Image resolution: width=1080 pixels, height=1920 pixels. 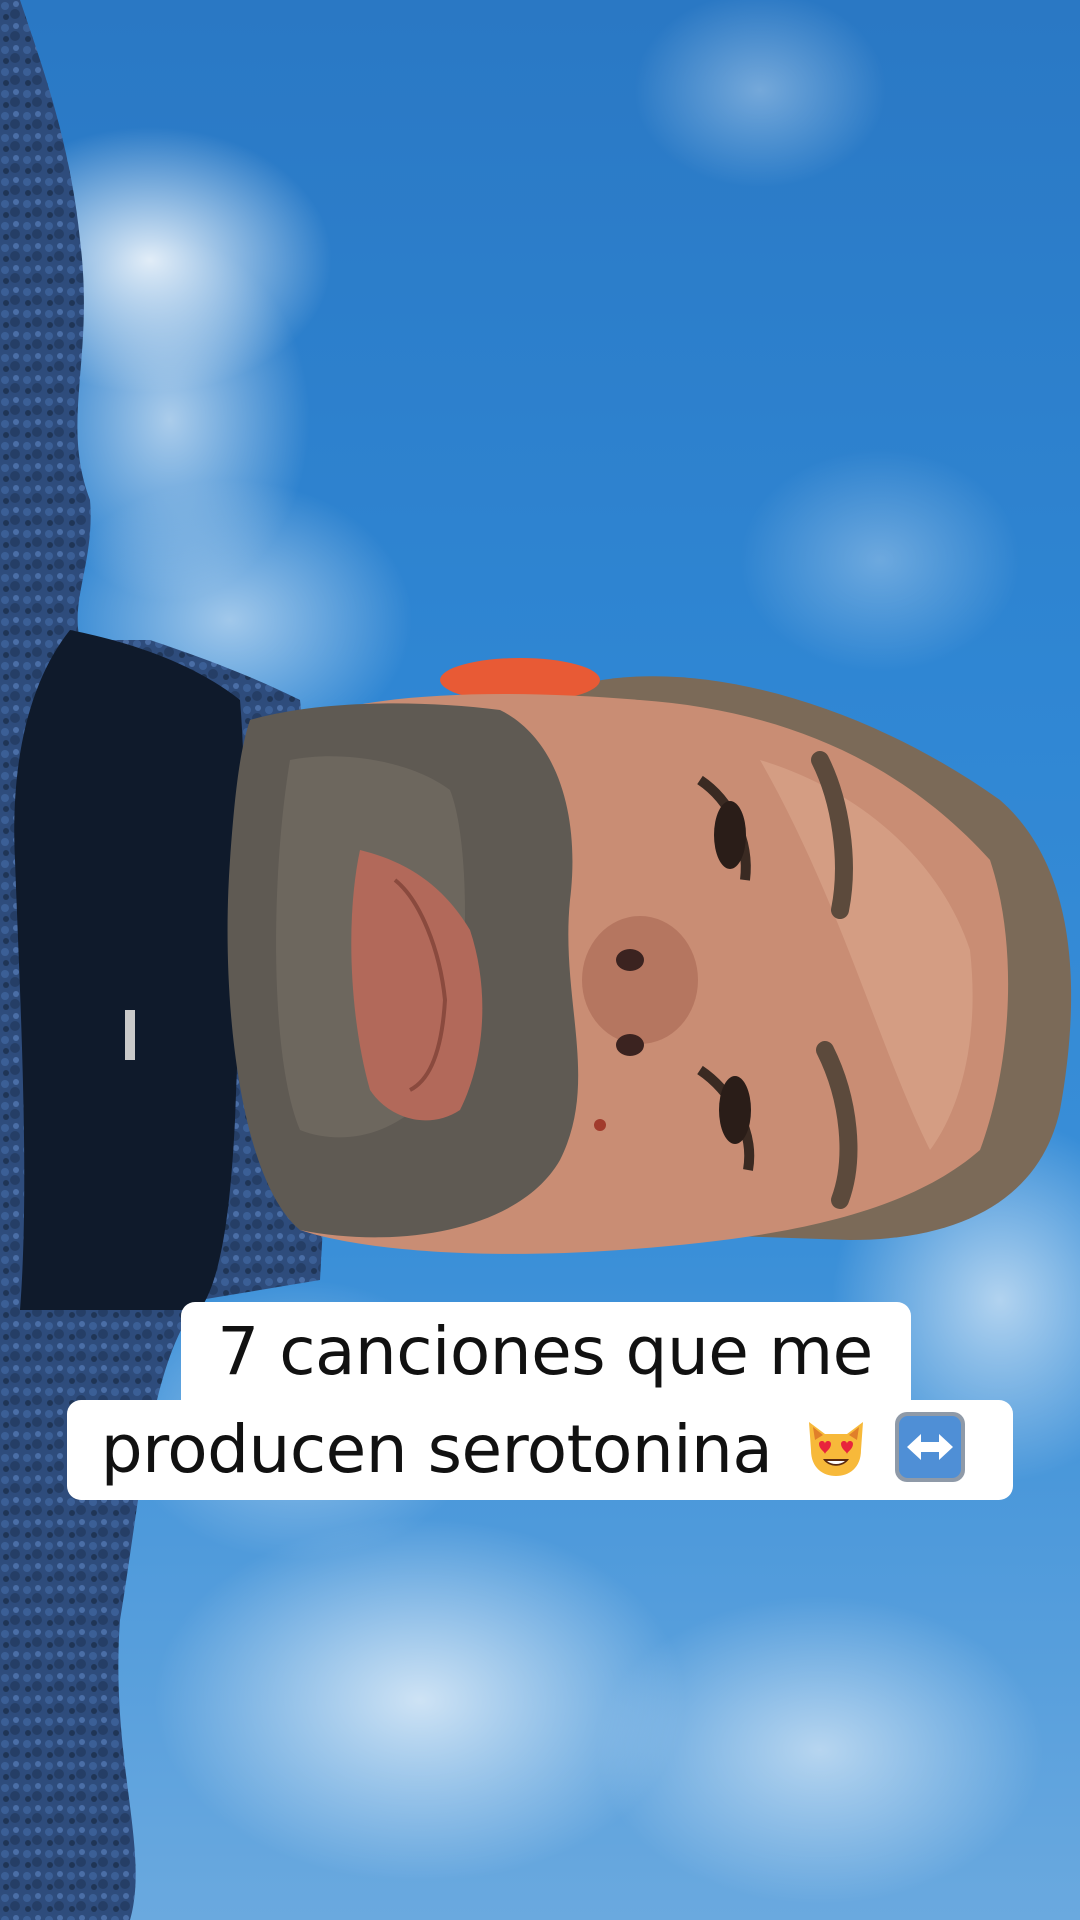 I want to click on left-right-arrow-icon, so click(x=930, y=1447).